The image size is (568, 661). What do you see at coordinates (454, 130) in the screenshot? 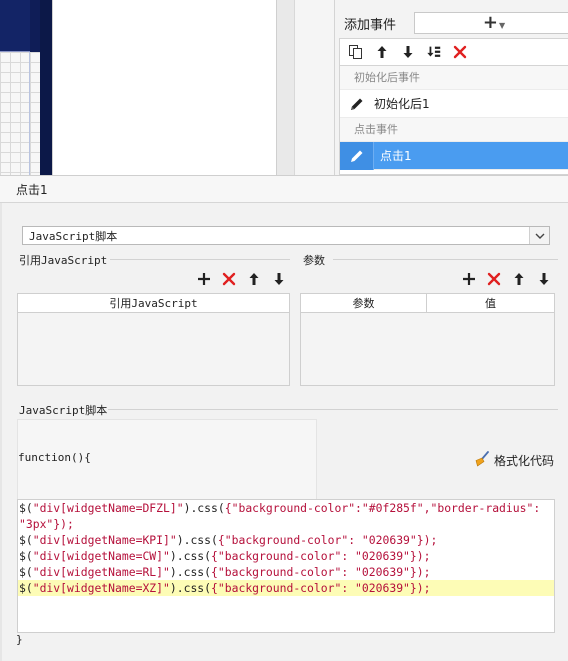
I see `event-group-click: 点击事件` at bounding box center [454, 130].